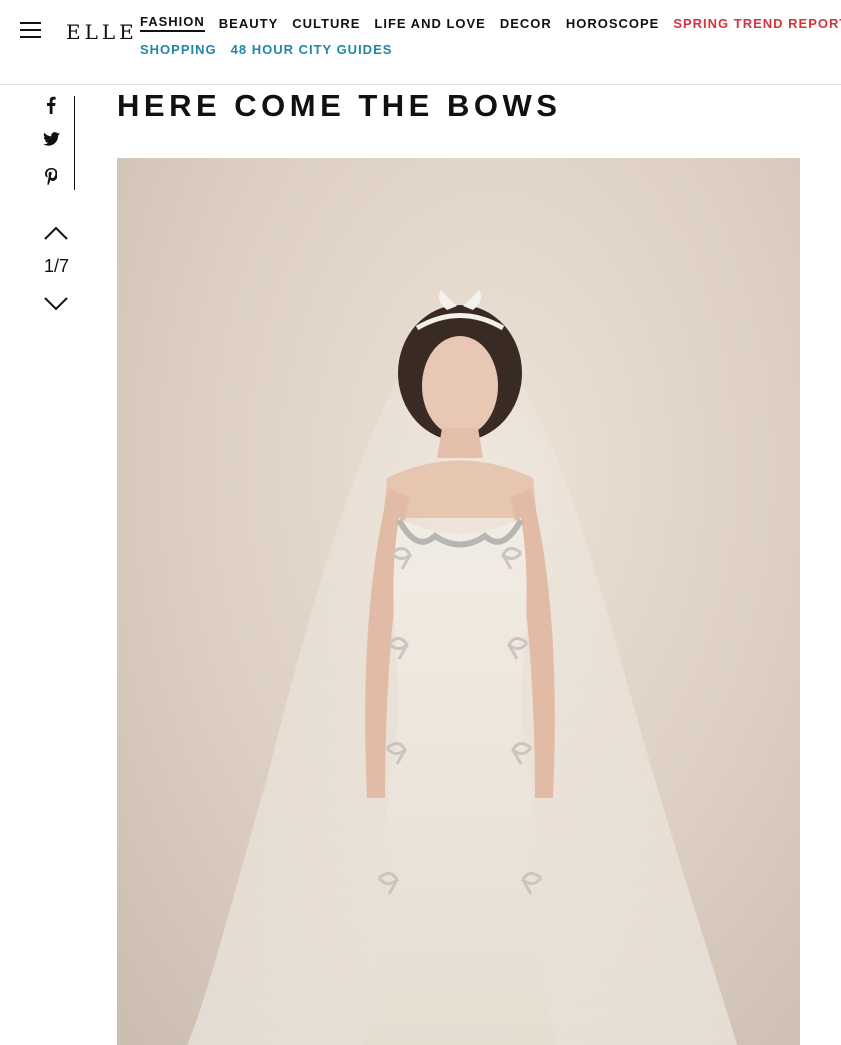 The height and width of the screenshot is (1045, 841). I want to click on header-divider, so click(420, 84).